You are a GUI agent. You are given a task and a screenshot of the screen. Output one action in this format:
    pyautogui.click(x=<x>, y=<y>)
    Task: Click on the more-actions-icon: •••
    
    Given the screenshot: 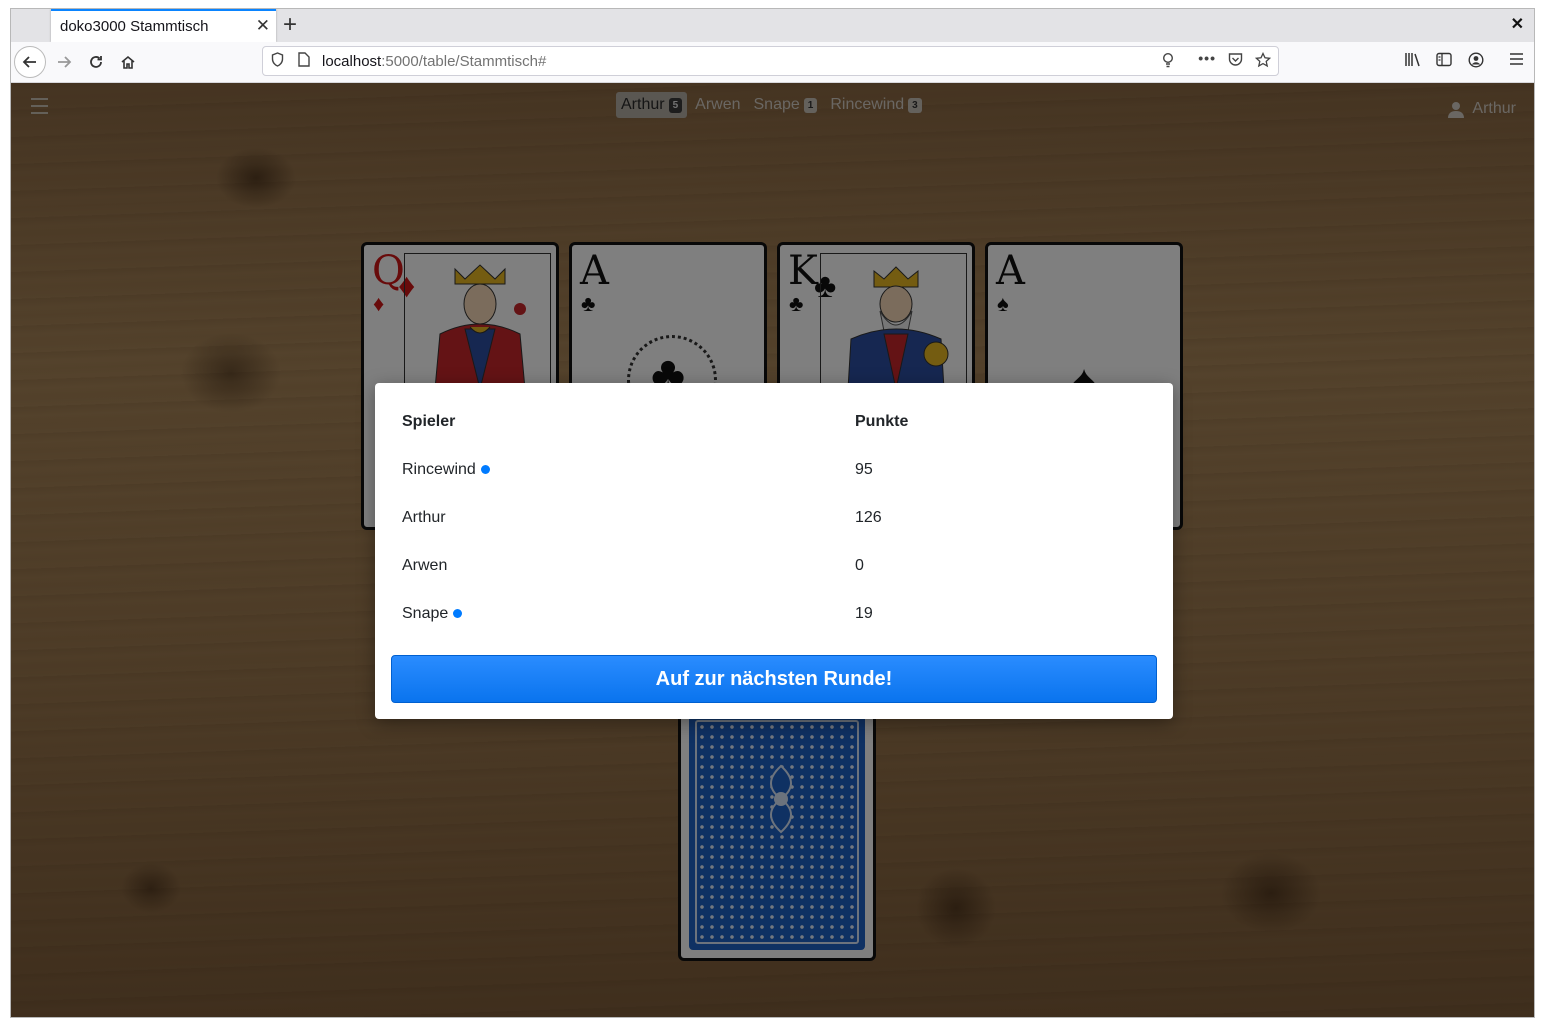 What is the action you would take?
    pyautogui.click(x=1207, y=58)
    